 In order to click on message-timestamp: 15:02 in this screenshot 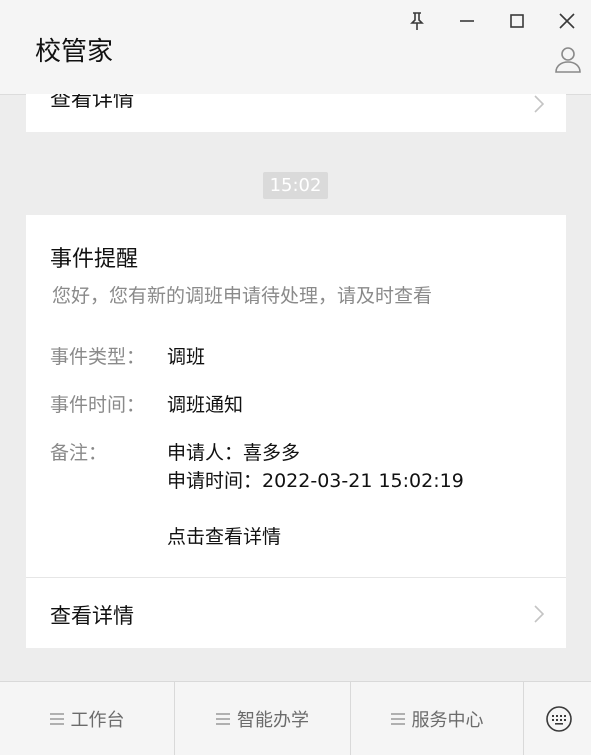, I will do `click(295, 185)`.